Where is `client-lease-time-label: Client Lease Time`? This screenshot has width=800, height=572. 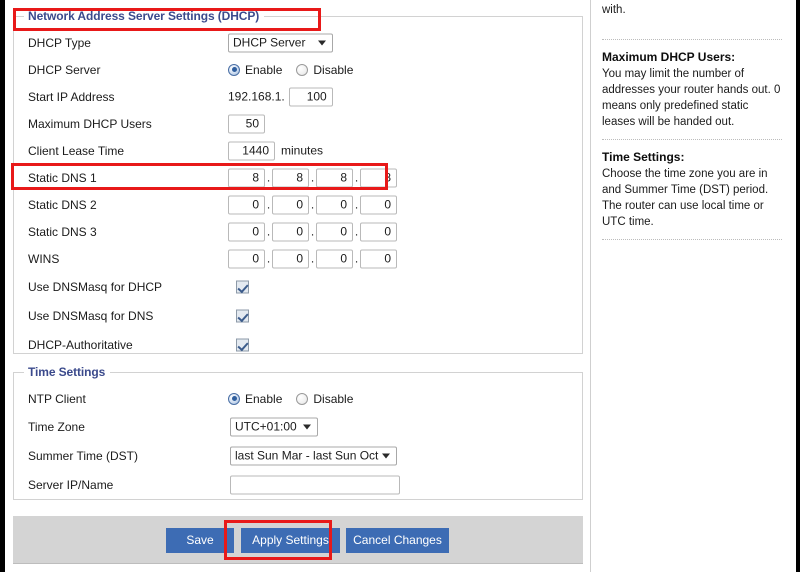 client-lease-time-label: Client Lease Time is located at coordinates (76, 150).